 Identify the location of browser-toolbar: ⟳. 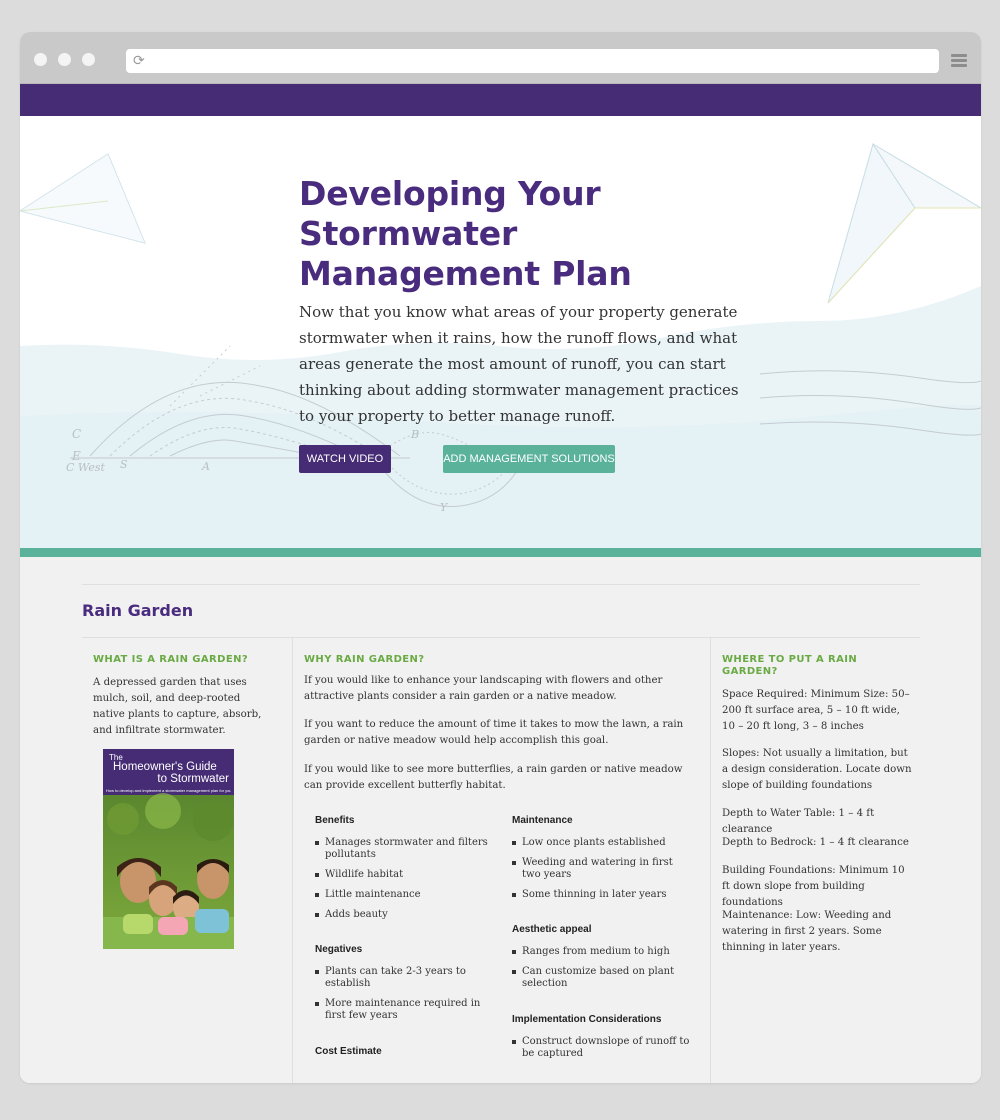
(500, 58).